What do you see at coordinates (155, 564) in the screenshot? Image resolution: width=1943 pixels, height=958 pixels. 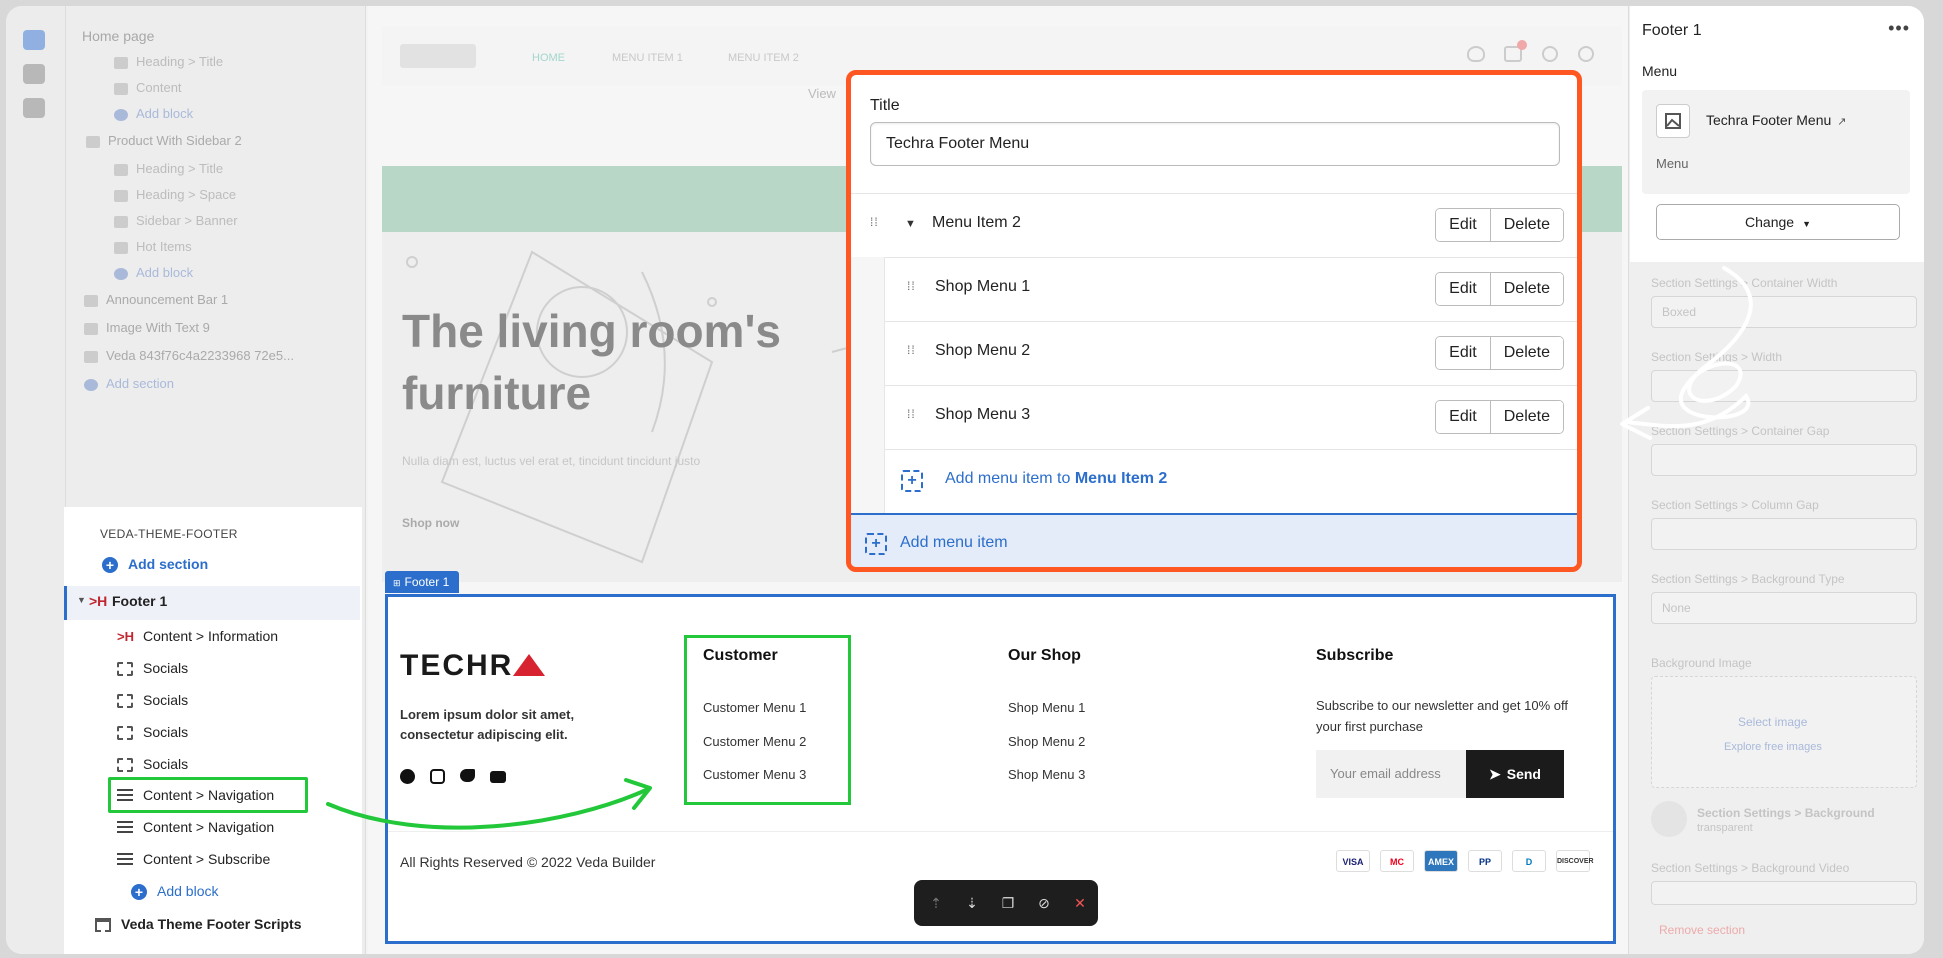 I see `add-section-button: + Add section` at bounding box center [155, 564].